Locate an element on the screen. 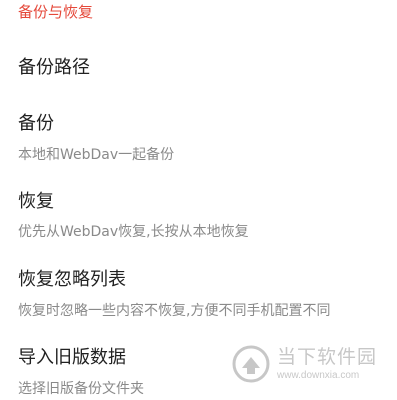  preference-backup-path: 备份路径 is located at coordinates (198, 71).